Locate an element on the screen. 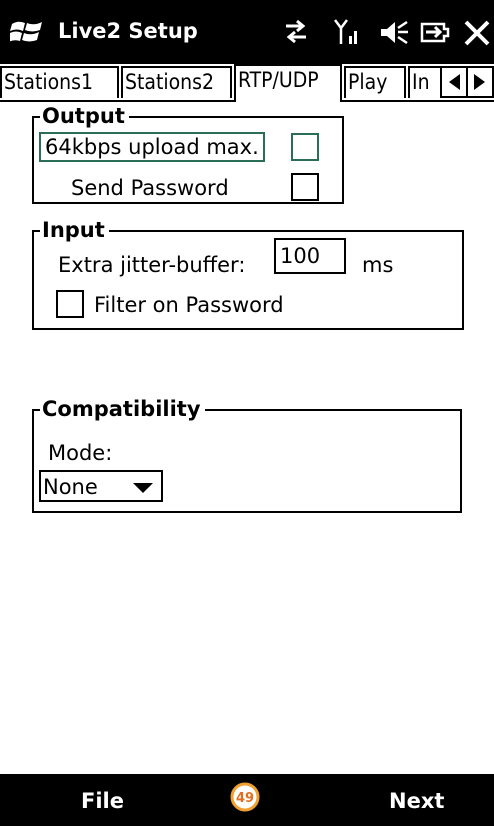  connectivity-icon is located at coordinates (296, 32).